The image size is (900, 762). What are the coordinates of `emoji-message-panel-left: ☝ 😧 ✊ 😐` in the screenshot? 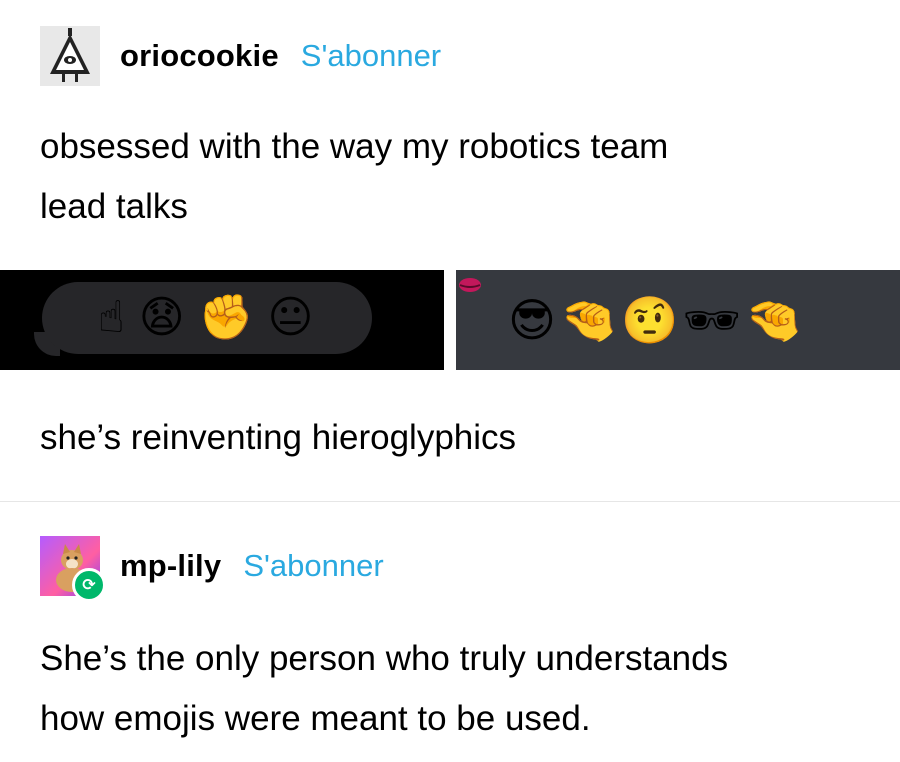 It's located at (222, 320).